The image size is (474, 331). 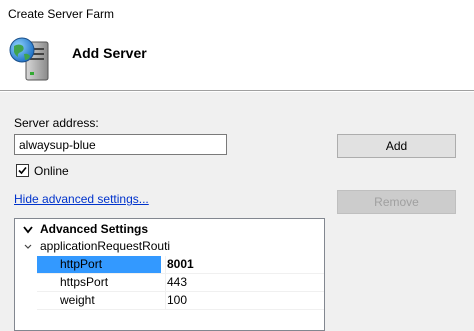 I want to click on server-address-label: Server address:, so click(x=56, y=123).